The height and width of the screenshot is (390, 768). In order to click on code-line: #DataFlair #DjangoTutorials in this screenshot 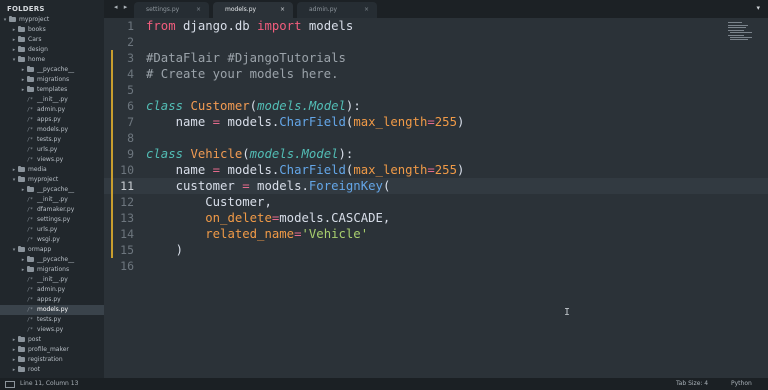, I will do `click(246, 58)`.